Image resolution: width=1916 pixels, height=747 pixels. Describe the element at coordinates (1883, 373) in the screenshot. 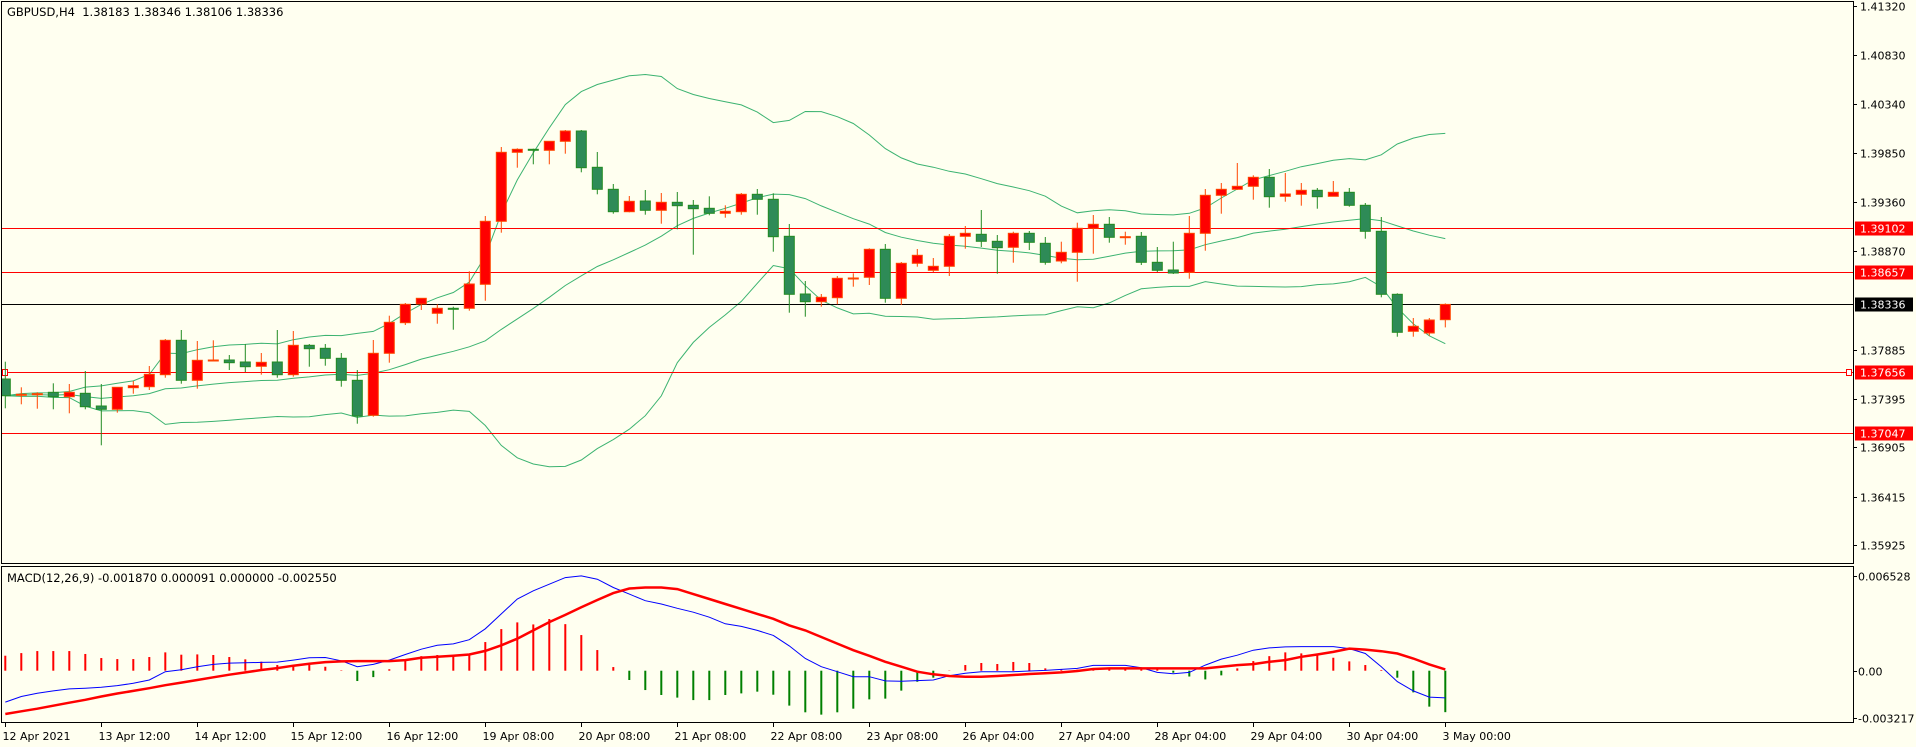

I see `level-price-label: 1.37656` at that location.